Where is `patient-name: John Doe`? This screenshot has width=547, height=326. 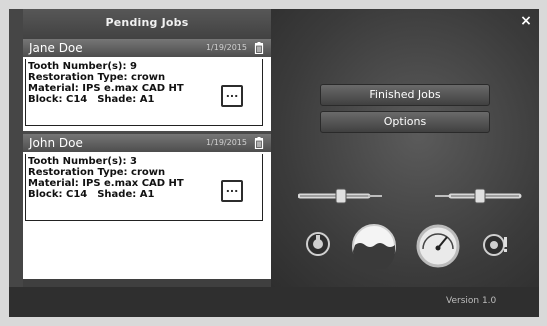
patient-name: John Doe is located at coordinates (56, 143).